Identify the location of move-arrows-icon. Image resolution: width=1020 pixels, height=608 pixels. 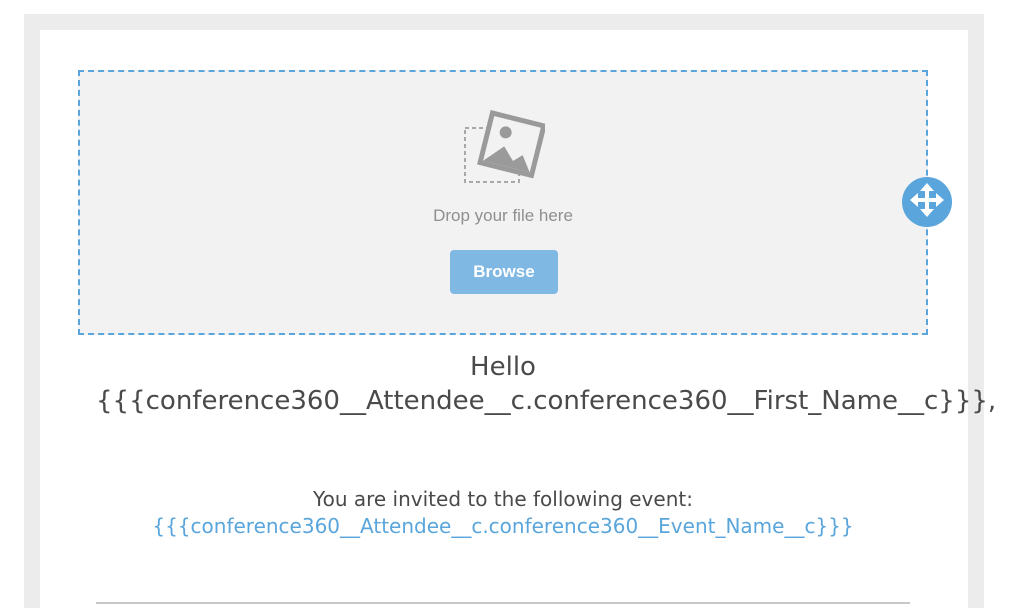
(927, 202).